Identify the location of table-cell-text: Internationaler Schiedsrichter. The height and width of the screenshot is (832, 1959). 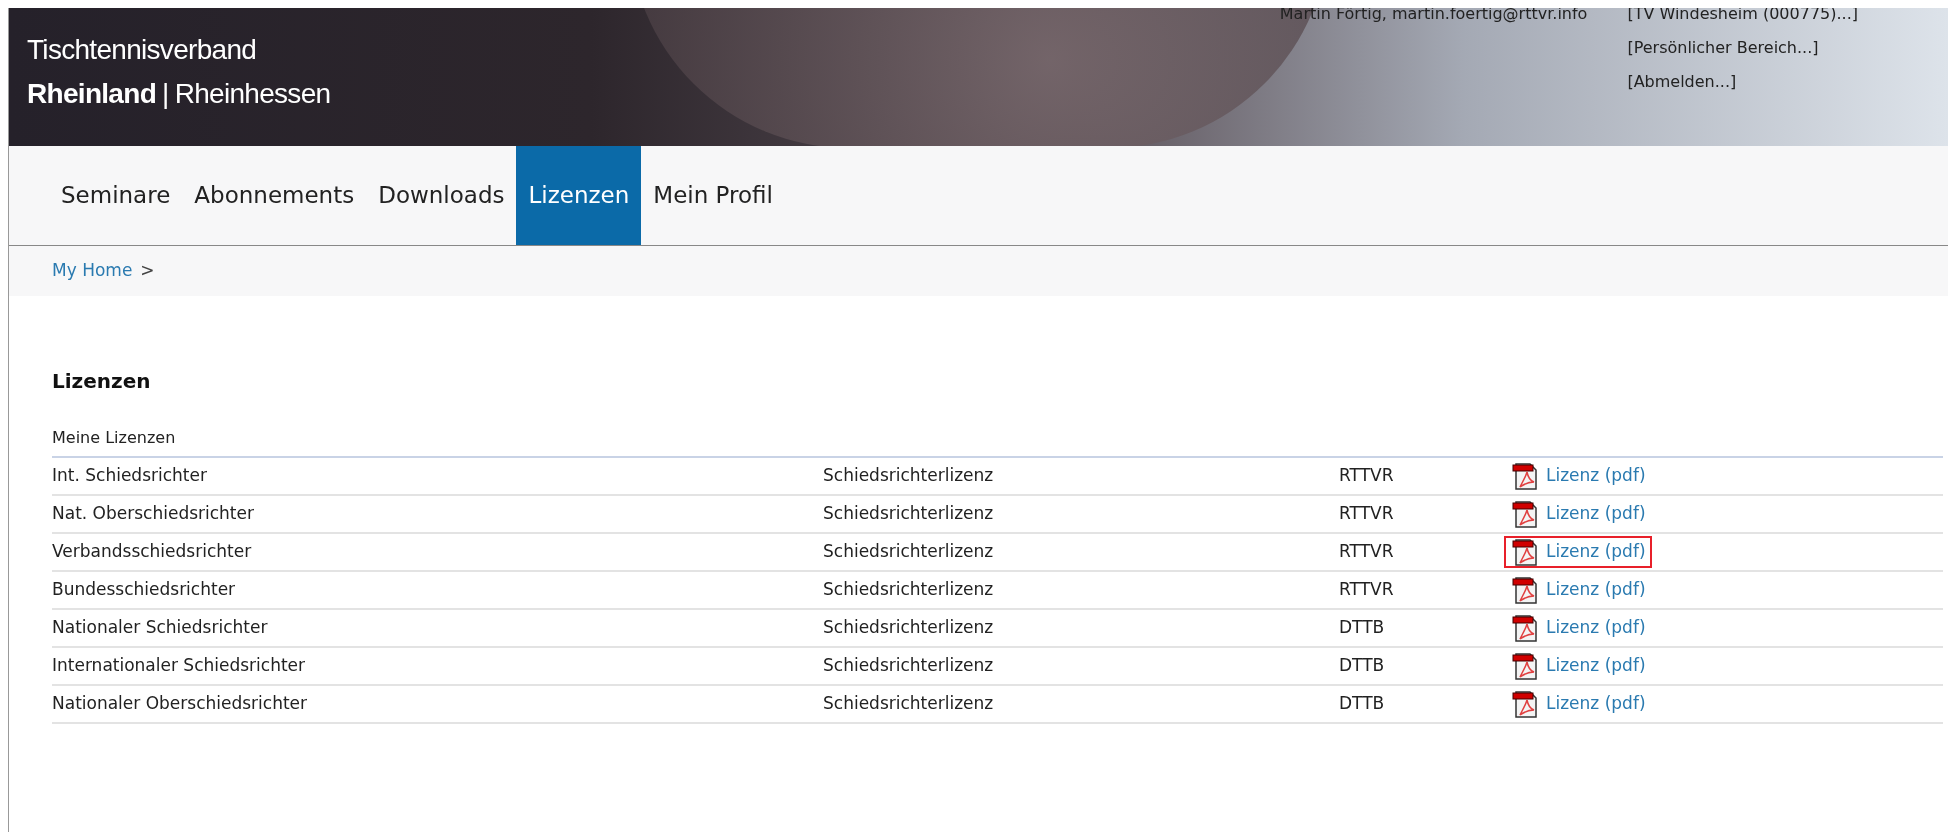
(179, 666).